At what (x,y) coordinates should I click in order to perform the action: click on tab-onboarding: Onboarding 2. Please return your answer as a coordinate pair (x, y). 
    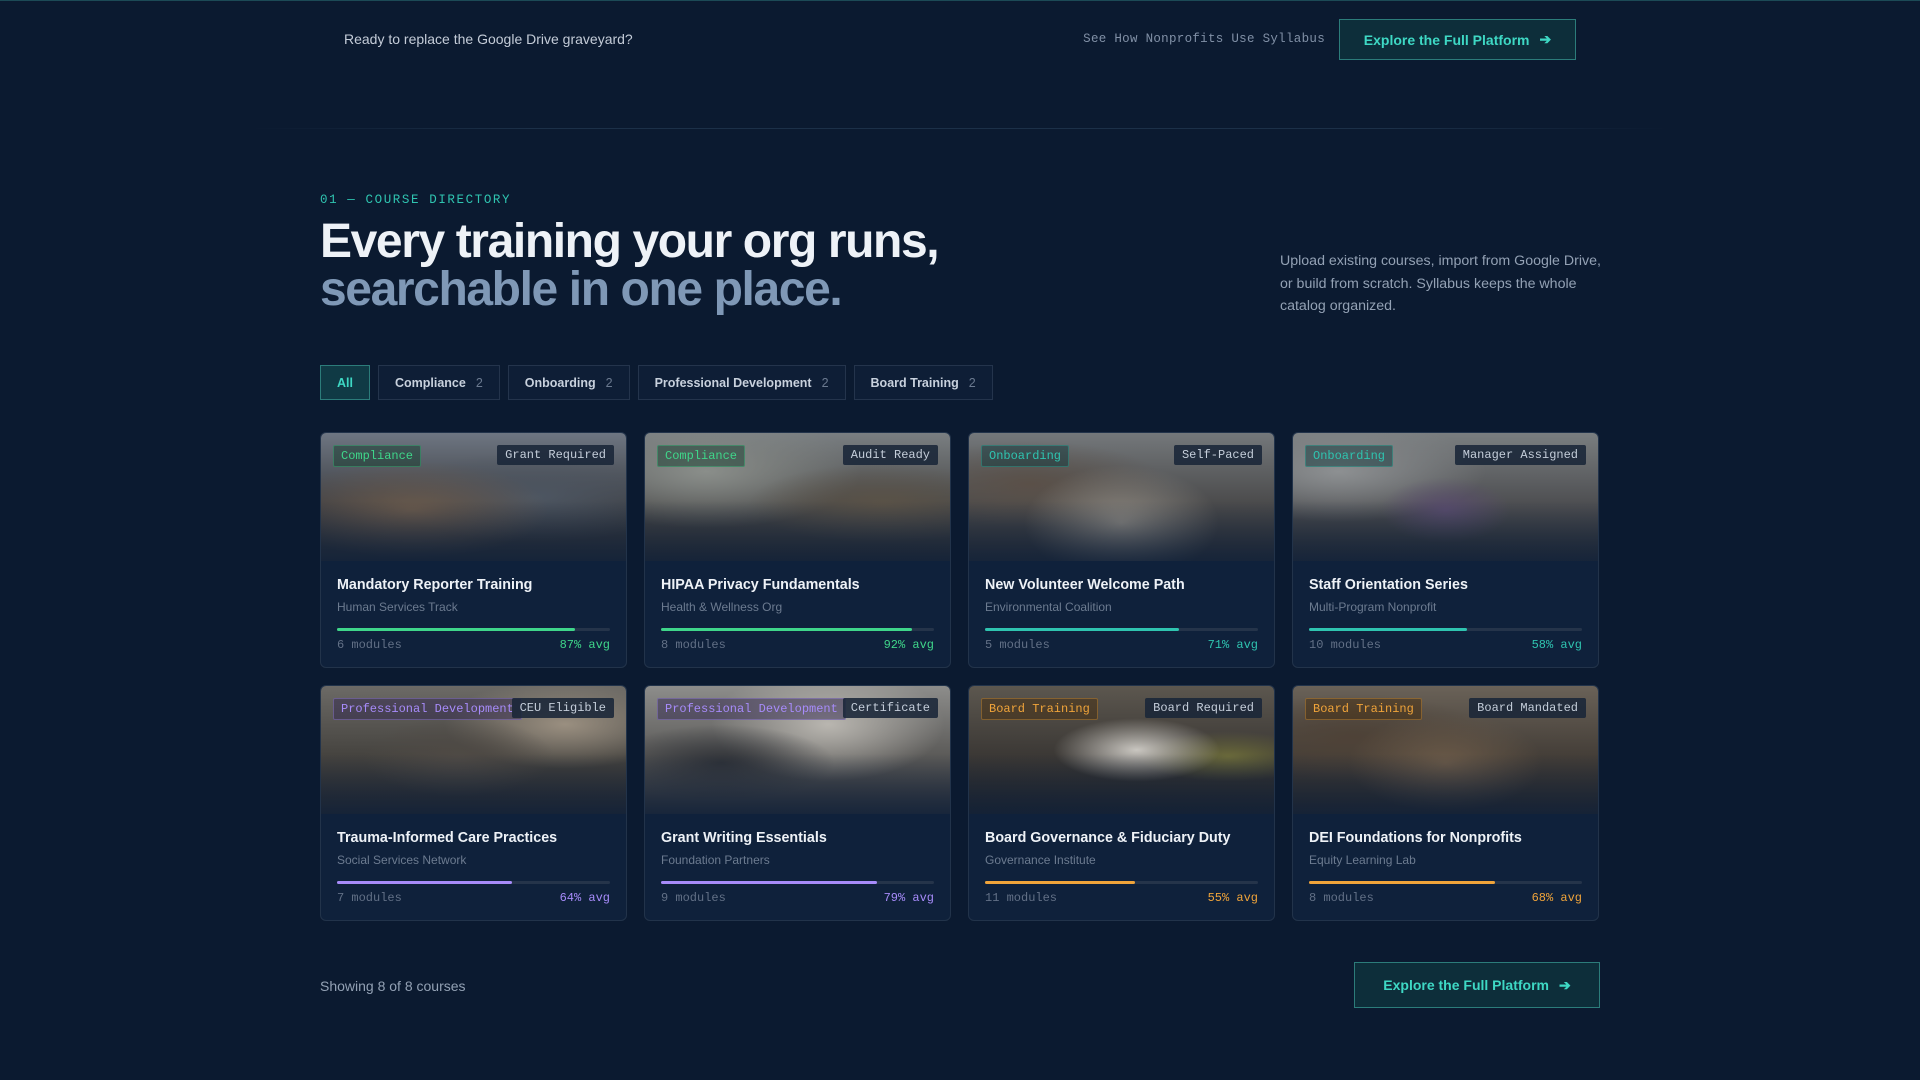
    Looking at the image, I should click on (568, 382).